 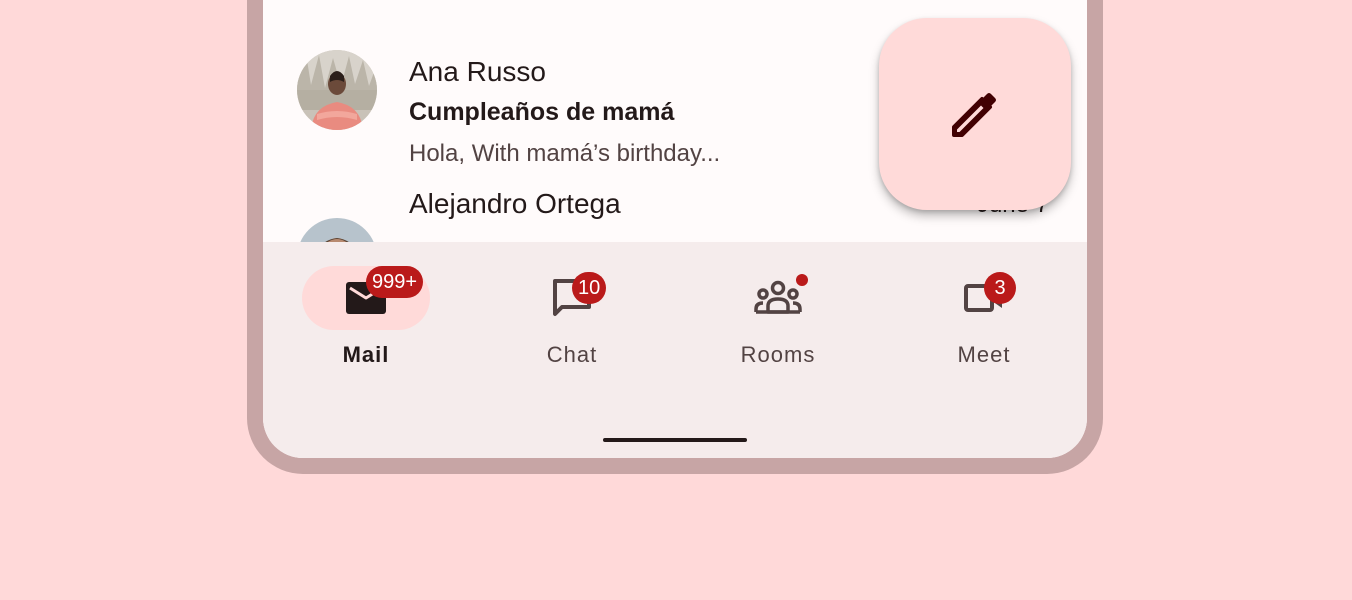 I want to click on rooms-icon, so click(x=778, y=297).